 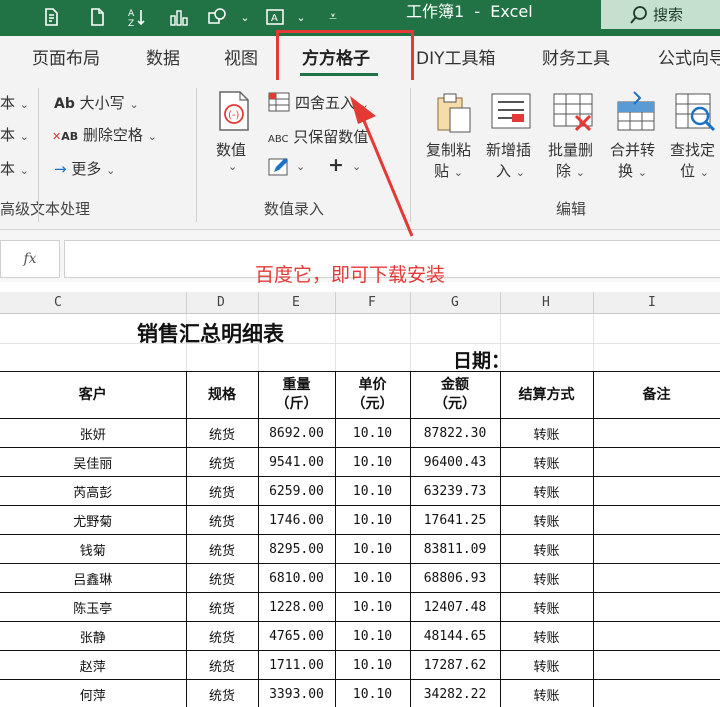 What do you see at coordinates (296, 549) in the screenshot?
I see `table-cell: 8295.00` at bounding box center [296, 549].